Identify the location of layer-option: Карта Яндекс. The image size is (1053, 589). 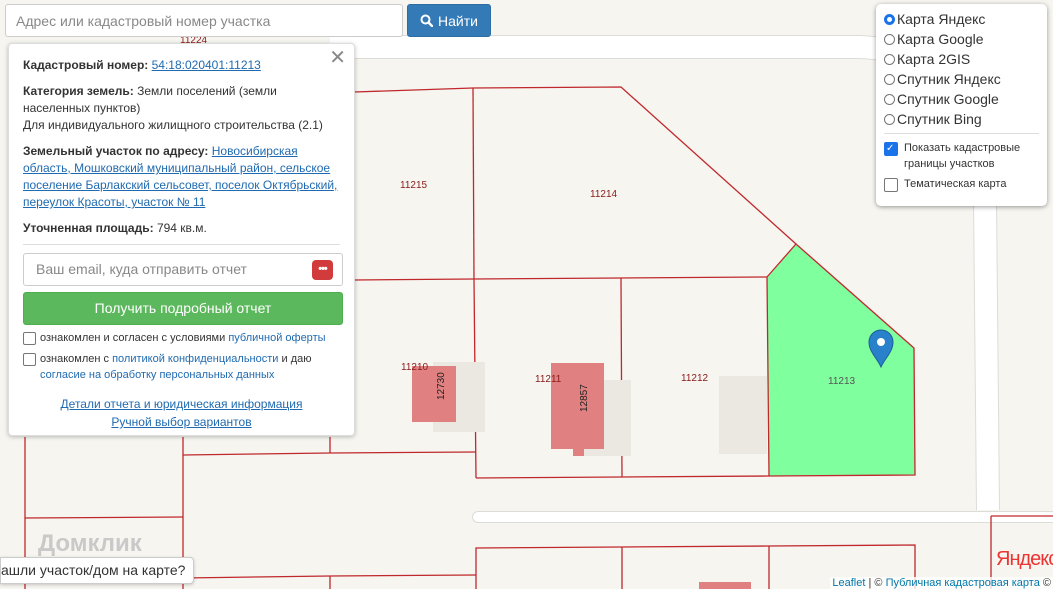
(961, 19).